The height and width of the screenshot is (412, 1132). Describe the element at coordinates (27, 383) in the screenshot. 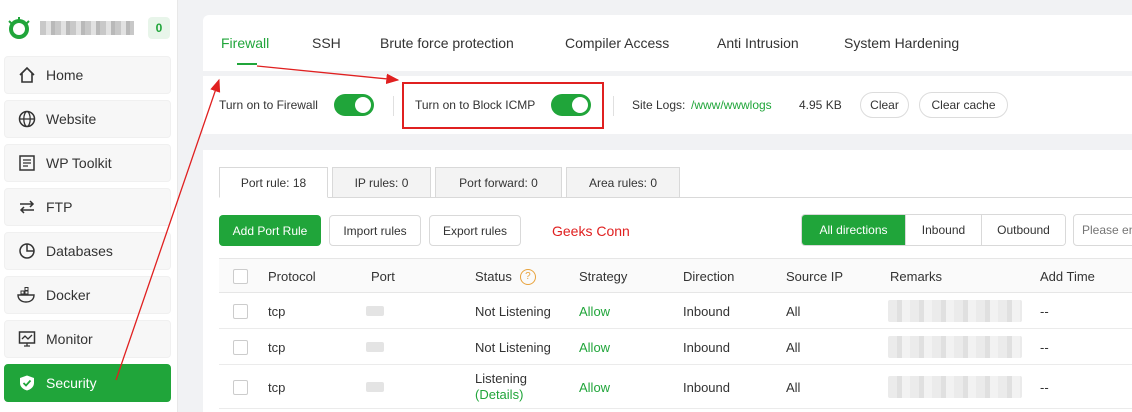

I see `shield-icon` at that location.